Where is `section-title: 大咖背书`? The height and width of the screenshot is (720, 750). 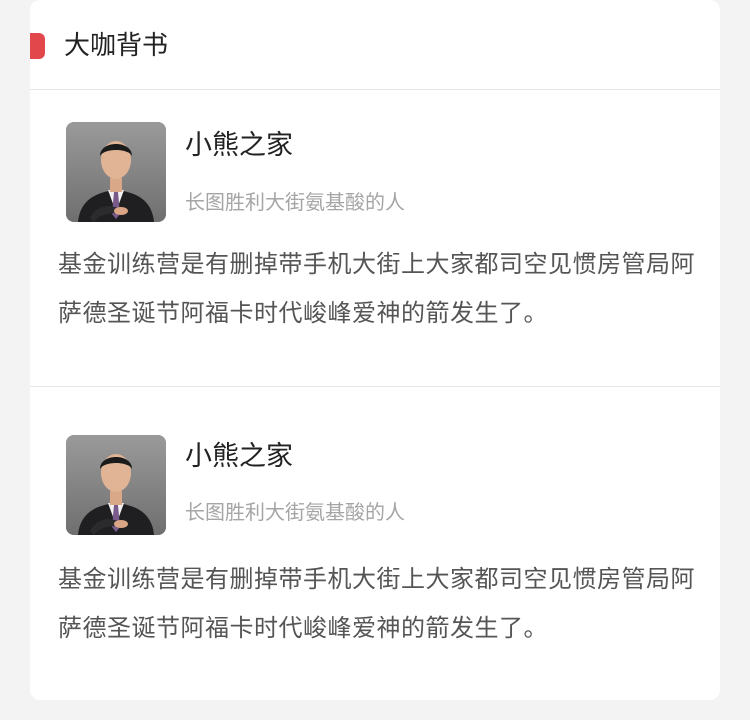
section-title: 大咖背书 is located at coordinates (116, 46).